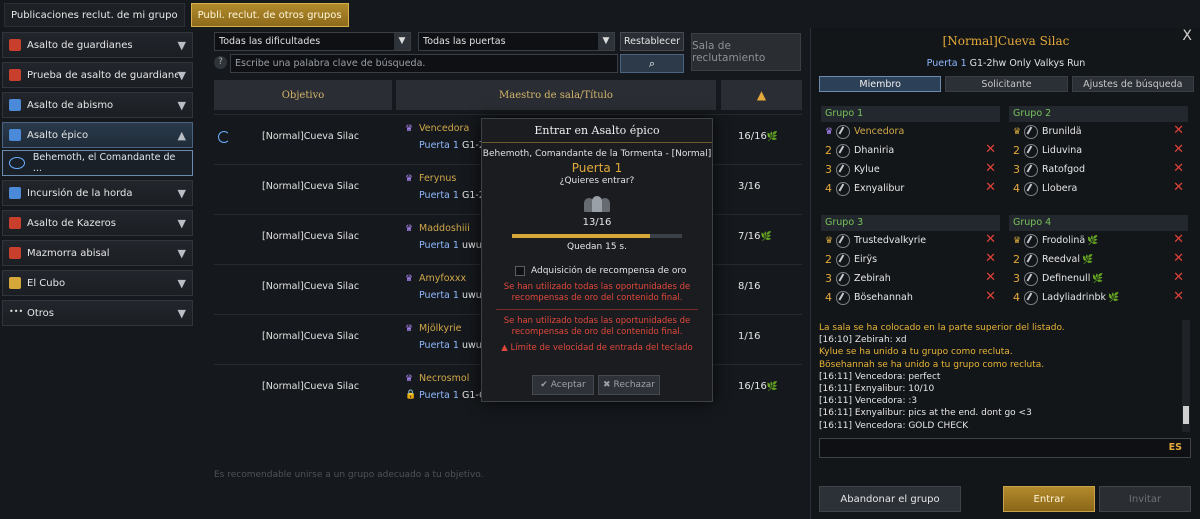 This screenshot has height=519, width=1200. Describe the element at coordinates (520, 271) in the screenshot. I see `checkbox-box` at that location.